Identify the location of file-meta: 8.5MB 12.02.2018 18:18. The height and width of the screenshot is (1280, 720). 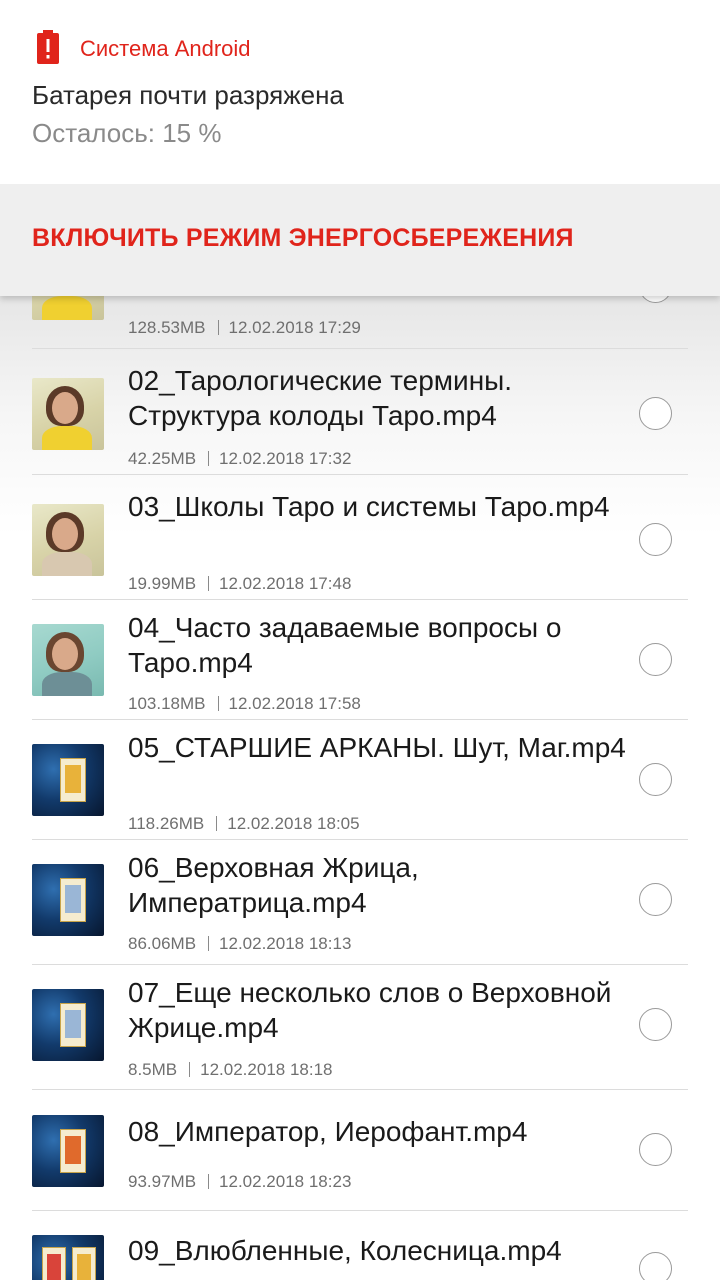
(230, 1070).